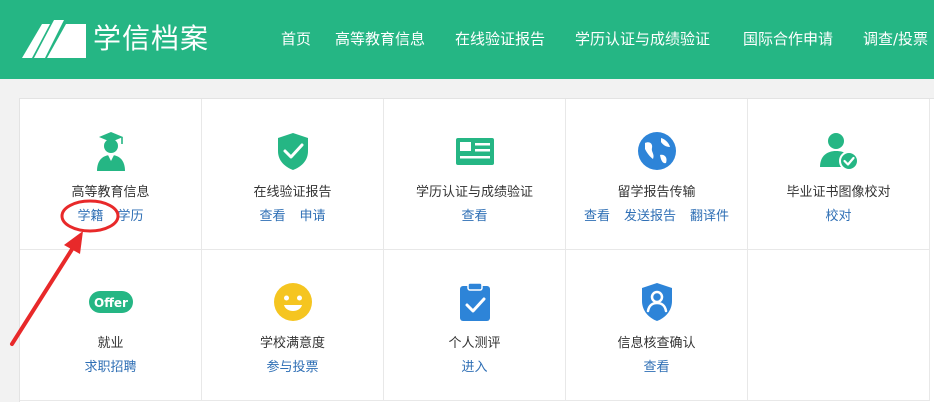 The width and height of the screenshot is (934, 402). Describe the element at coordinates (296, 39) in the screenshot. I see `nav-home: 首页` at that location.